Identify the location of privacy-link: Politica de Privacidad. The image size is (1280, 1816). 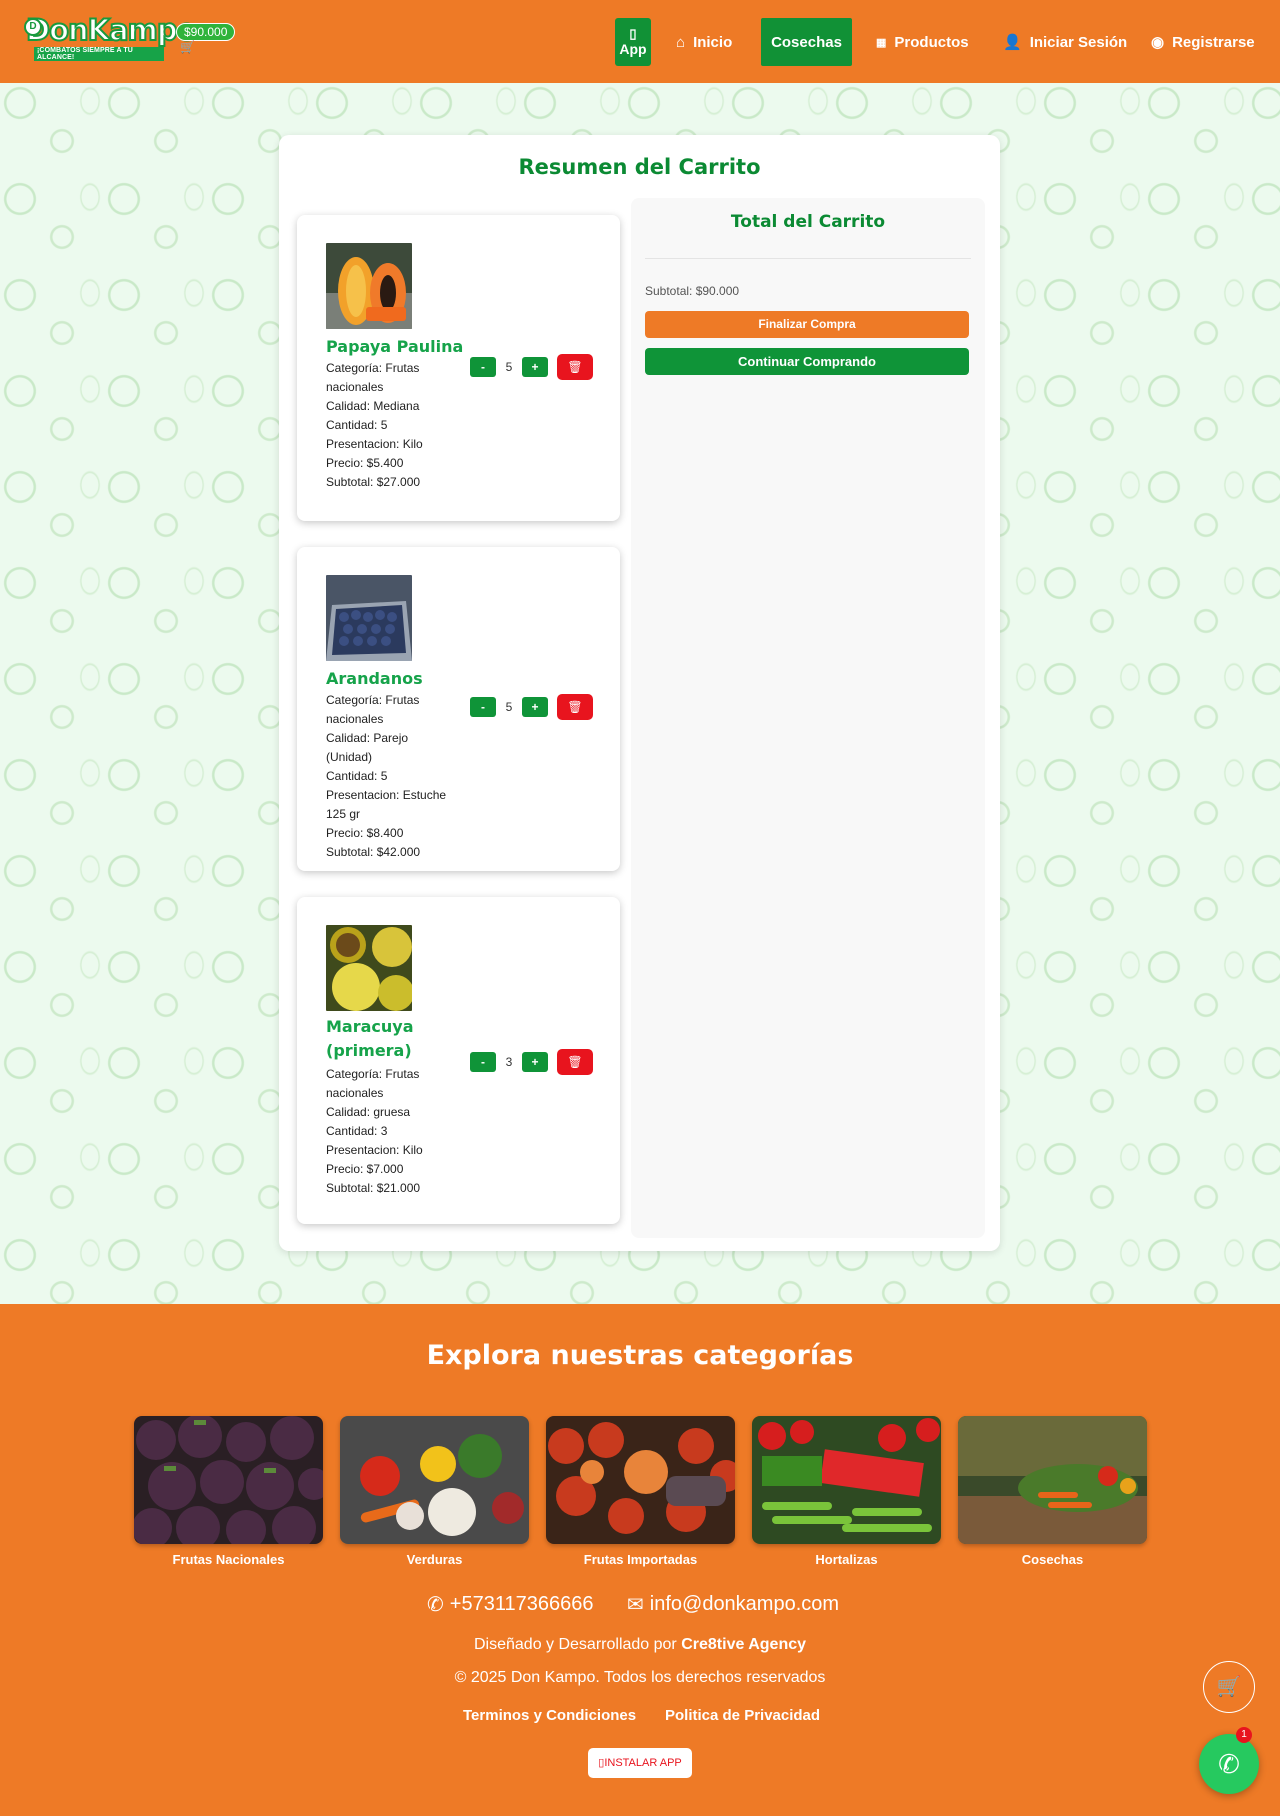
(742, 1715).